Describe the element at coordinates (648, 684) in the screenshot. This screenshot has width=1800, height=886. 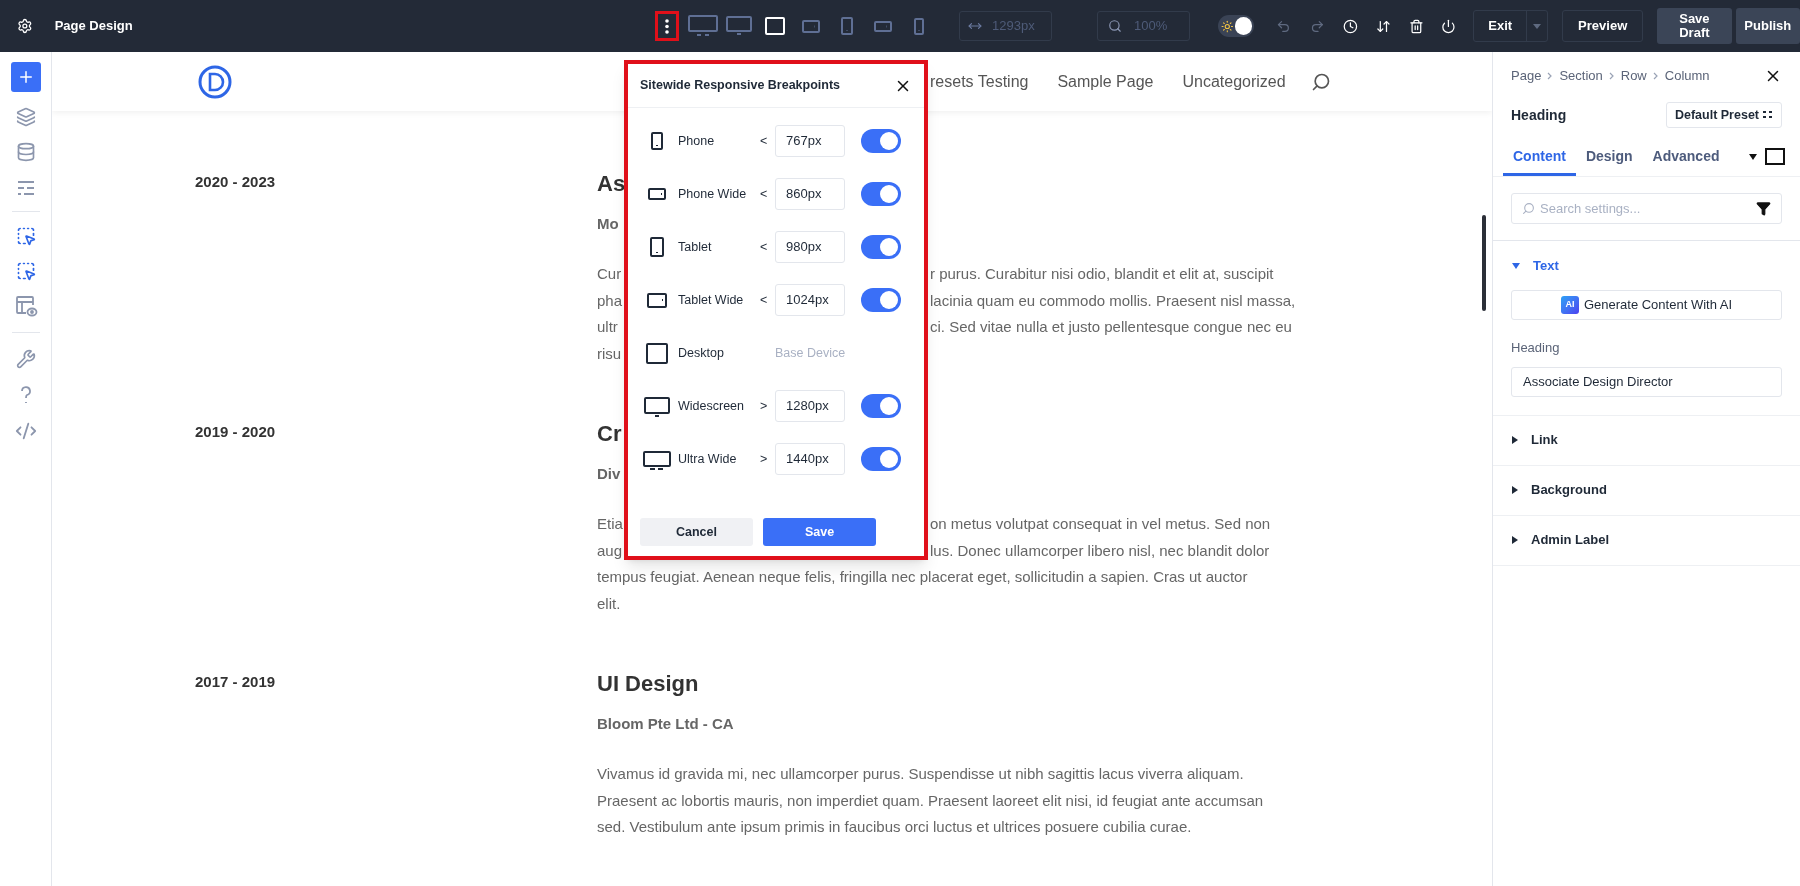
I see `job-title: UI Design` at that location.